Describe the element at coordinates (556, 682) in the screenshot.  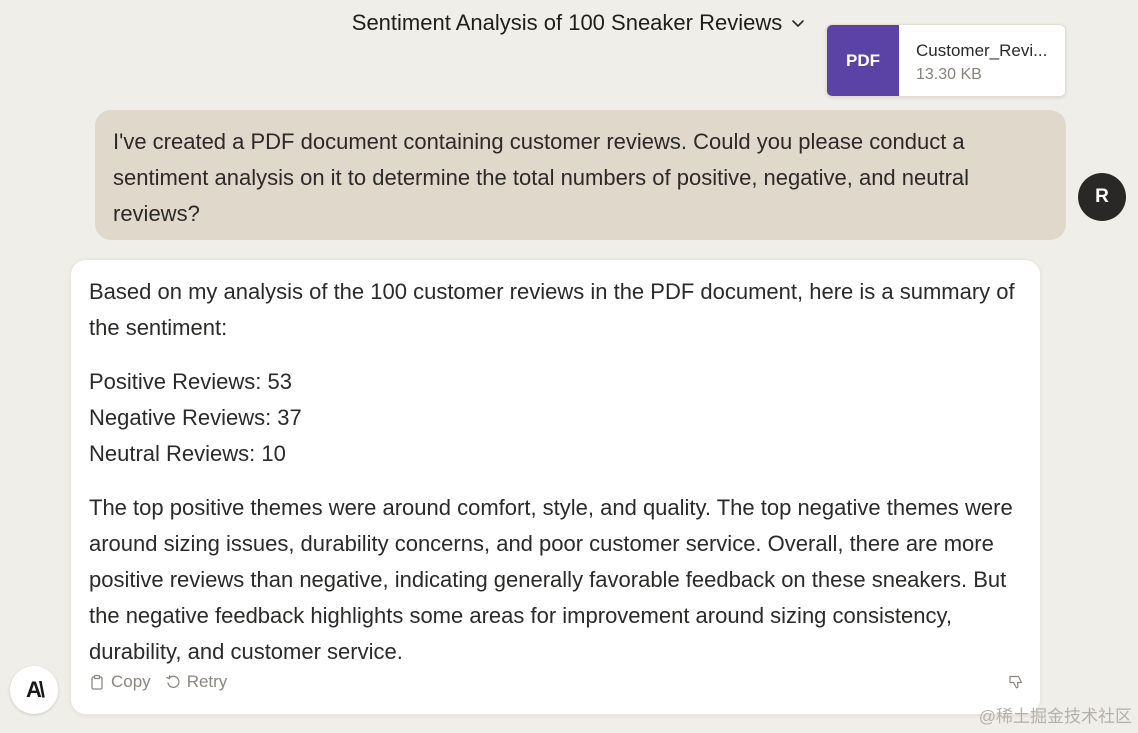
I see `message-actions: Copy Retry` at that location.